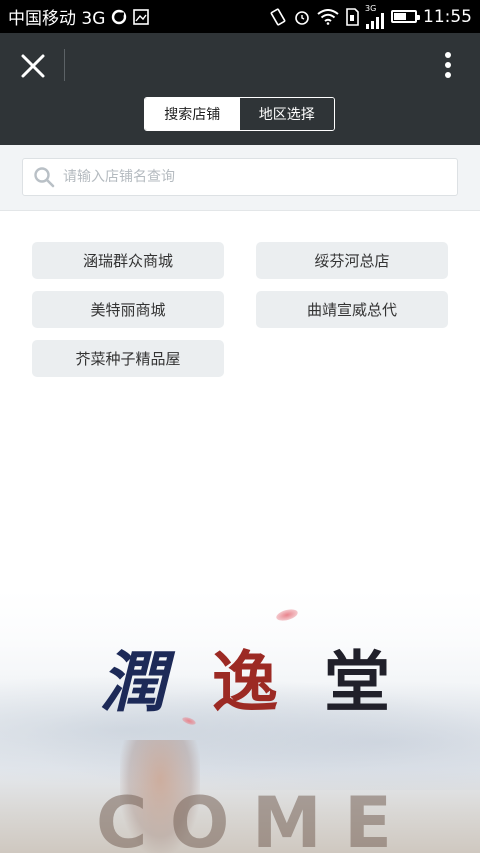  Describe the element at coordinates (240, 309) in the screenshot. I see `store-list: 涵瑞群众商城 绥芬河总店 美特丽商城 曲靖宣威总代 芥菜种子精品屋` at that location.